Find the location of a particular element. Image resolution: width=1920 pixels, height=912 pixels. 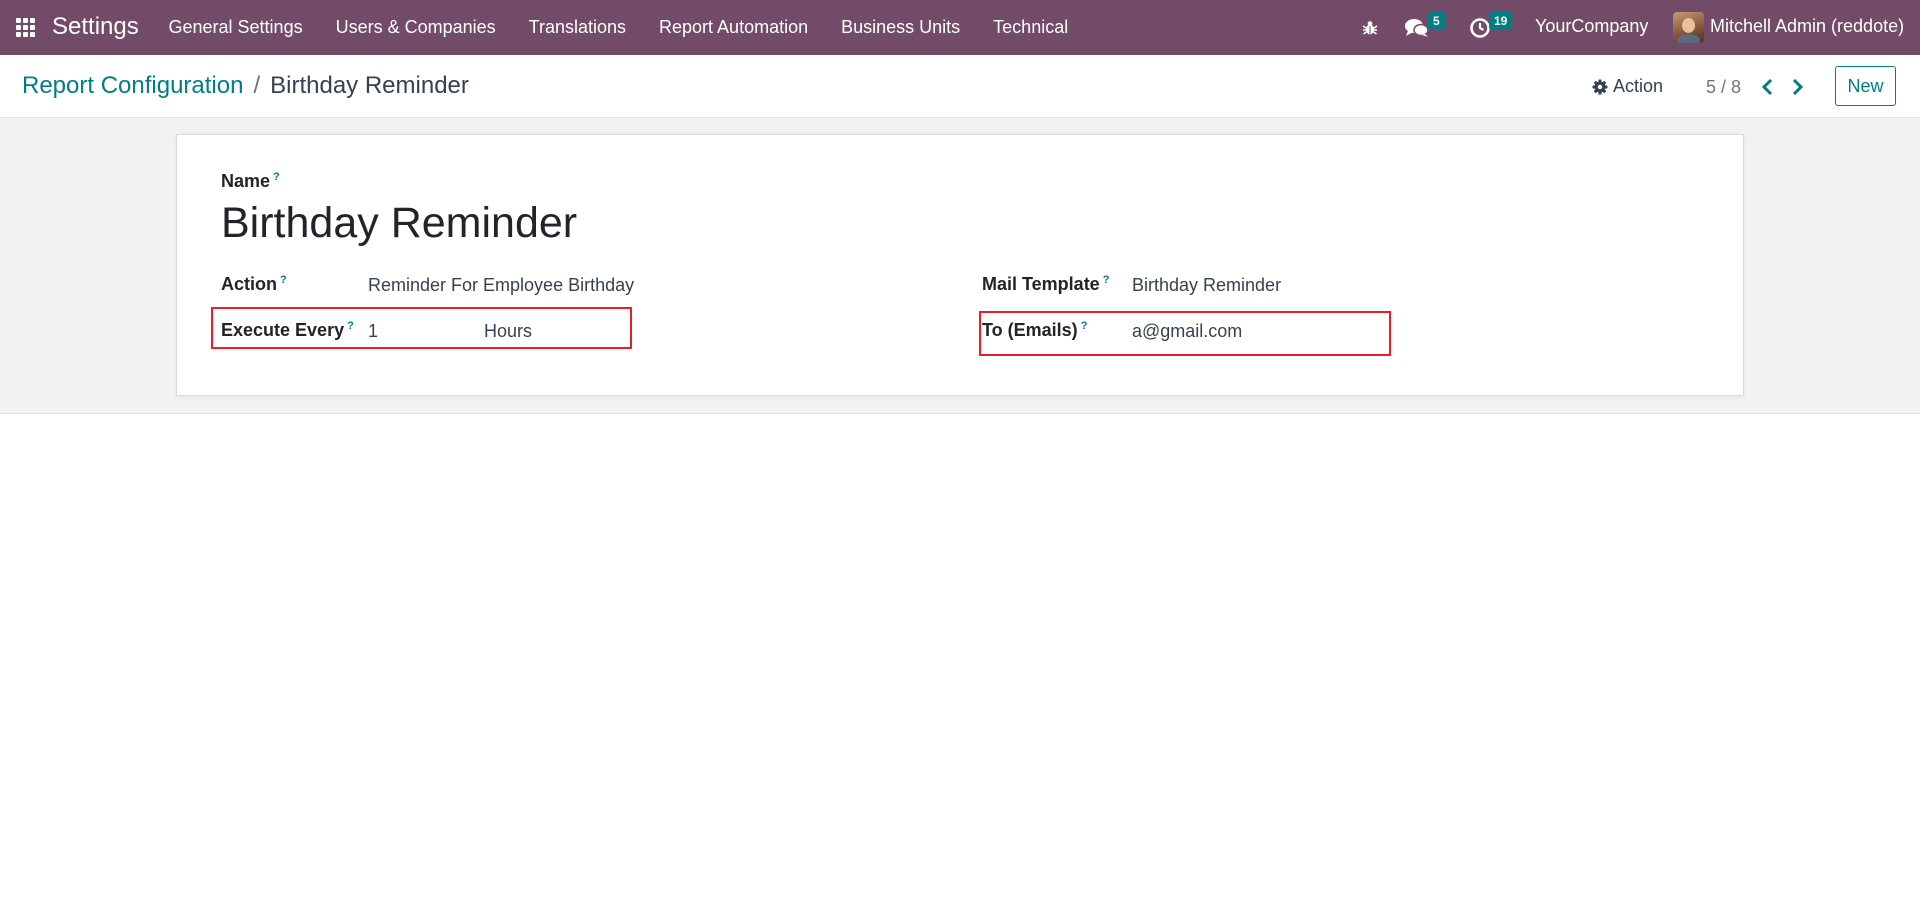

debug-button is located at coordinates (1370, 27).